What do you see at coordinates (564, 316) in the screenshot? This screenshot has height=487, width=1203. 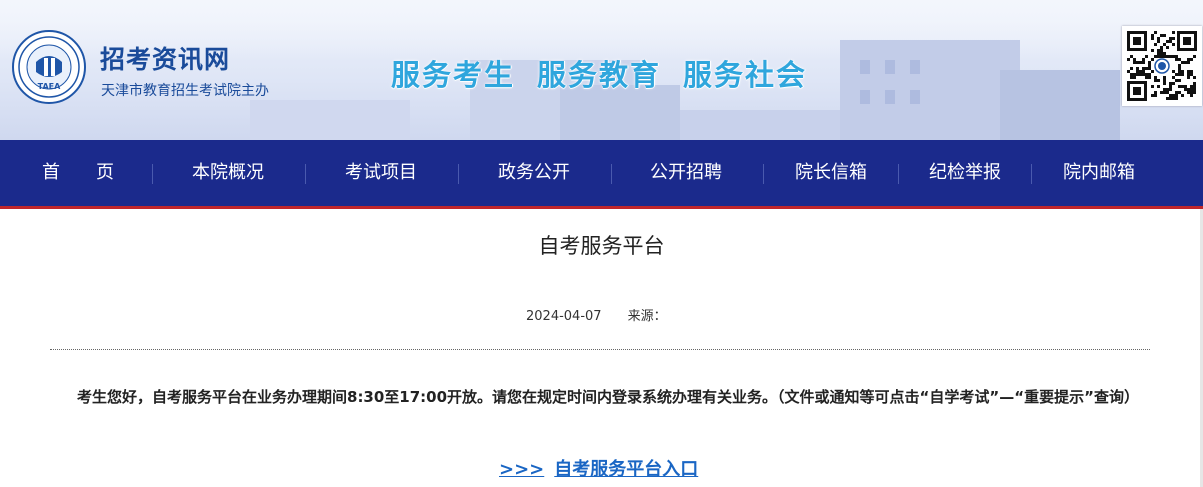 I see `article-date: 2024-04-07` at bounding box center [564, 316].